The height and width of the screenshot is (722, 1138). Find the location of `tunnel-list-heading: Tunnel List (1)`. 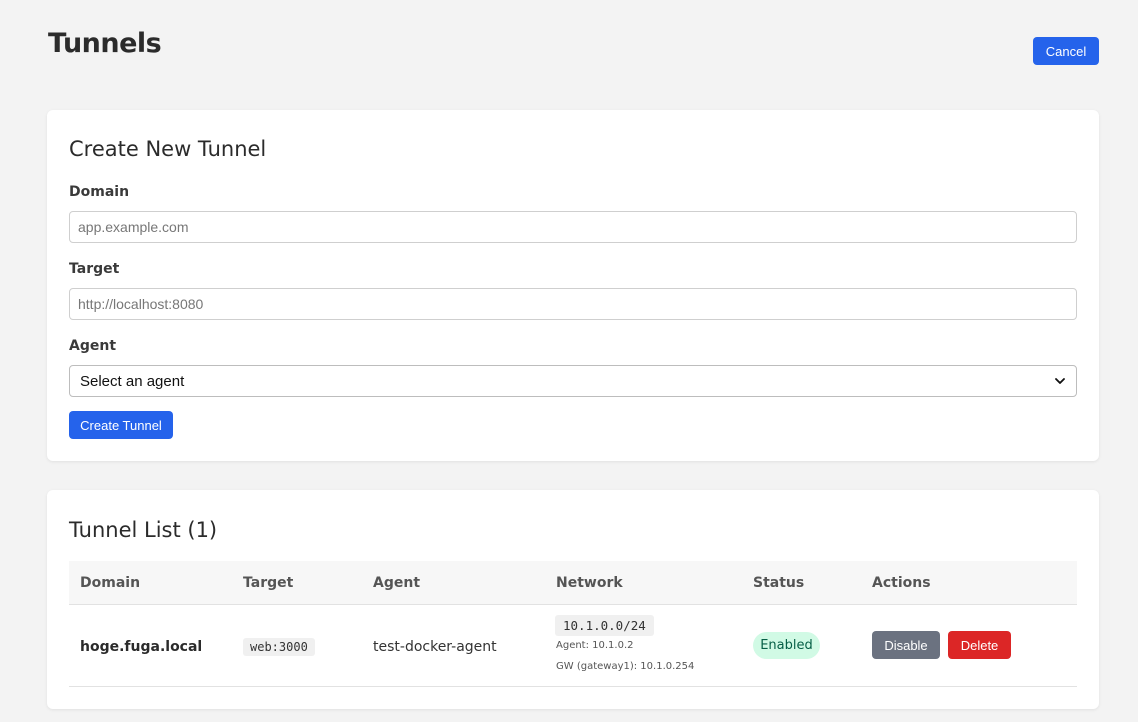

tunnel-list-heading: Tunnel List (1) is located at coordinates (143, 530).